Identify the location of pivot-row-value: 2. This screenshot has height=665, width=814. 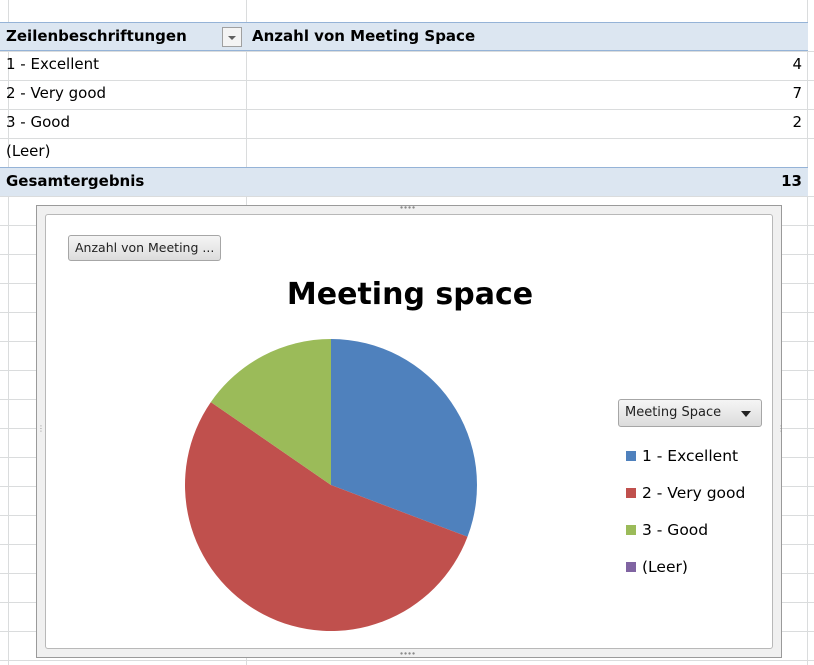
(797, 122).